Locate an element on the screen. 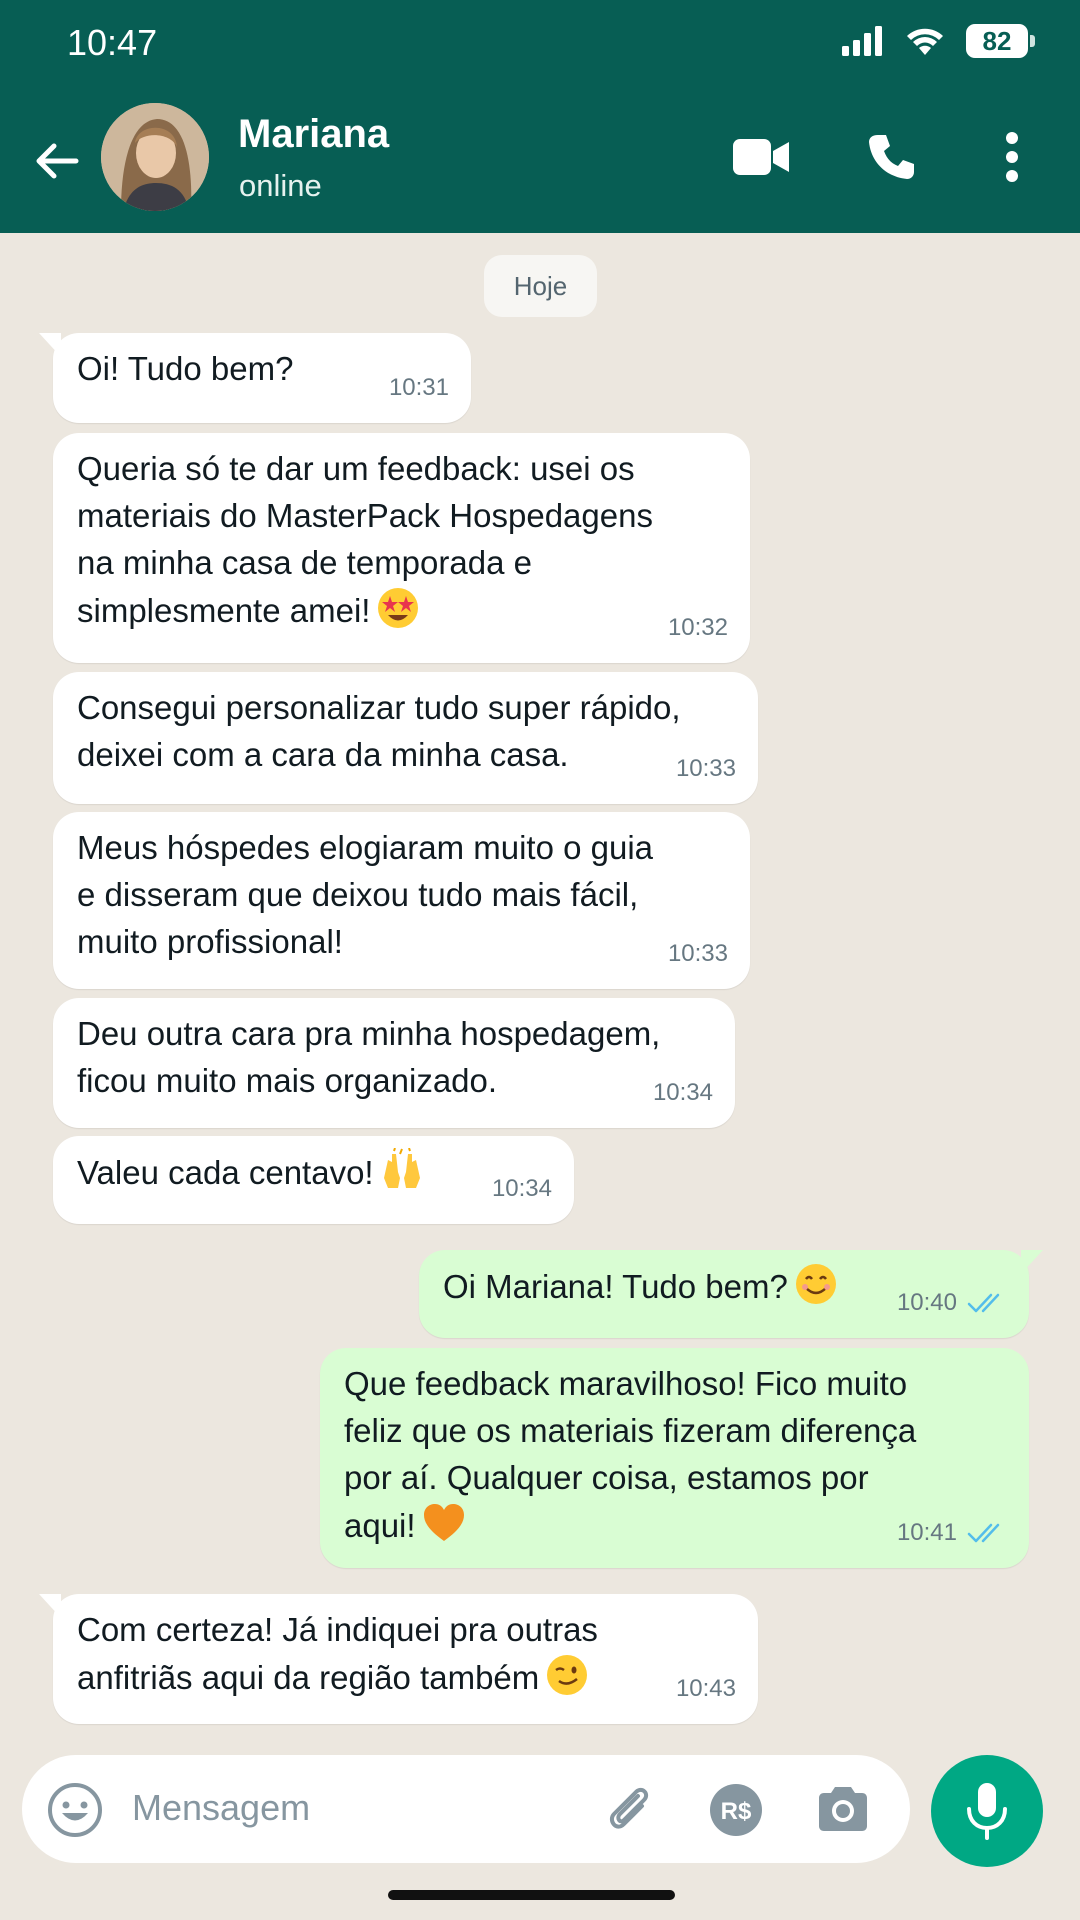 This screenshot has height=1920, width=1080. contact-status: online is located at coordinates (280, 185).